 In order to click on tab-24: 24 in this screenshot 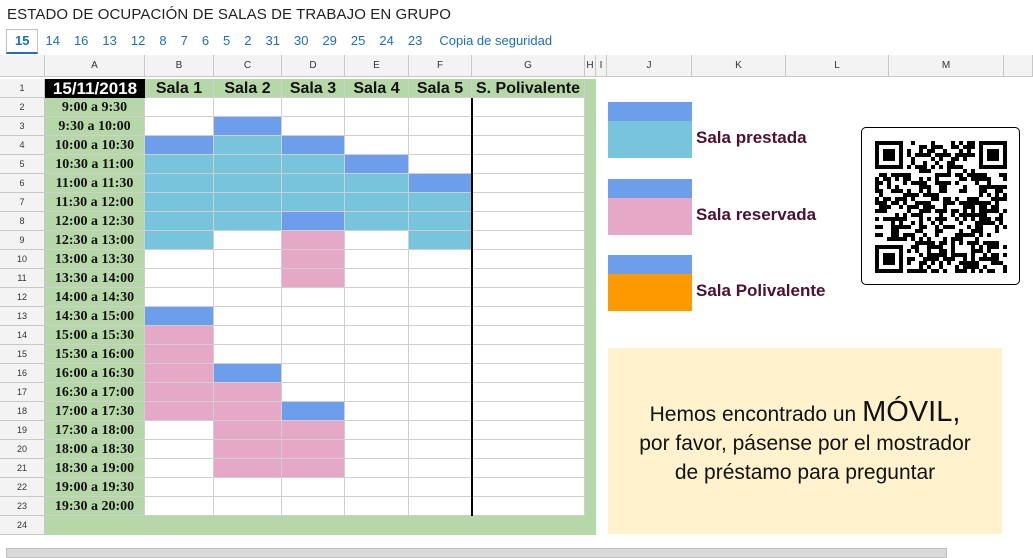, I will do `click(386, 41)`.